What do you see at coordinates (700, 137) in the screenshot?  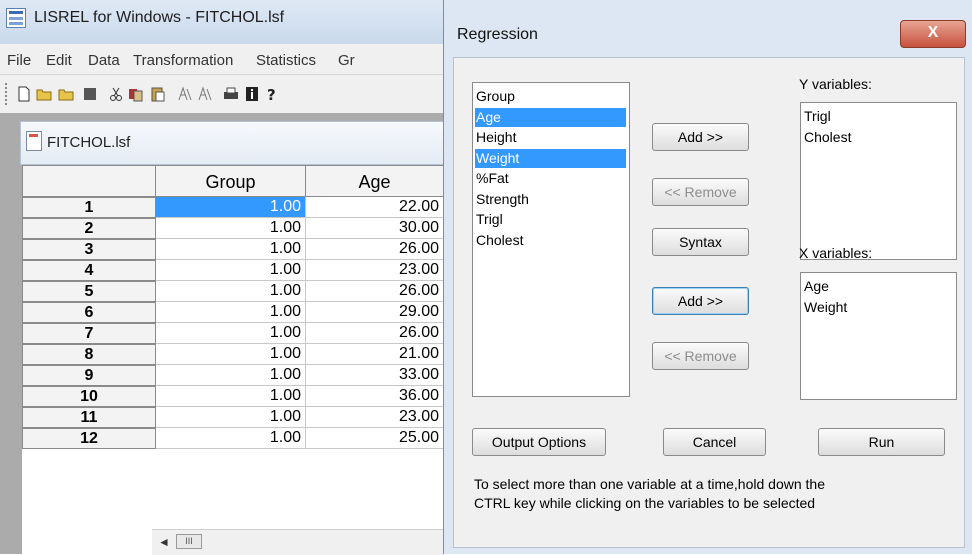 I see `add-y-button: Add >>` at bounding box center [700, 137].